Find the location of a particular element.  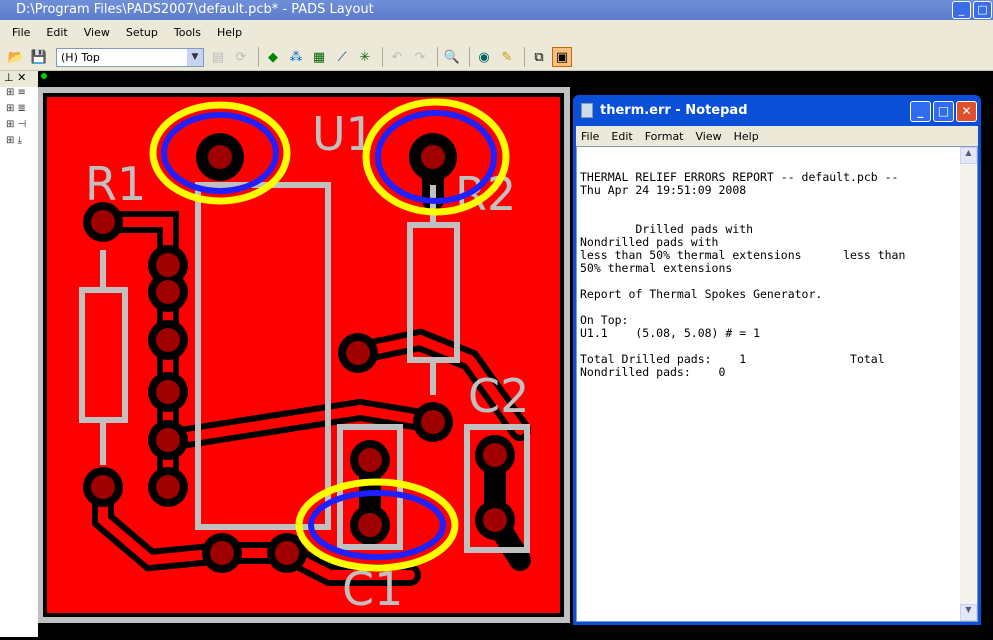

verify-icon: ✳ is located at coordinates (365, 57).